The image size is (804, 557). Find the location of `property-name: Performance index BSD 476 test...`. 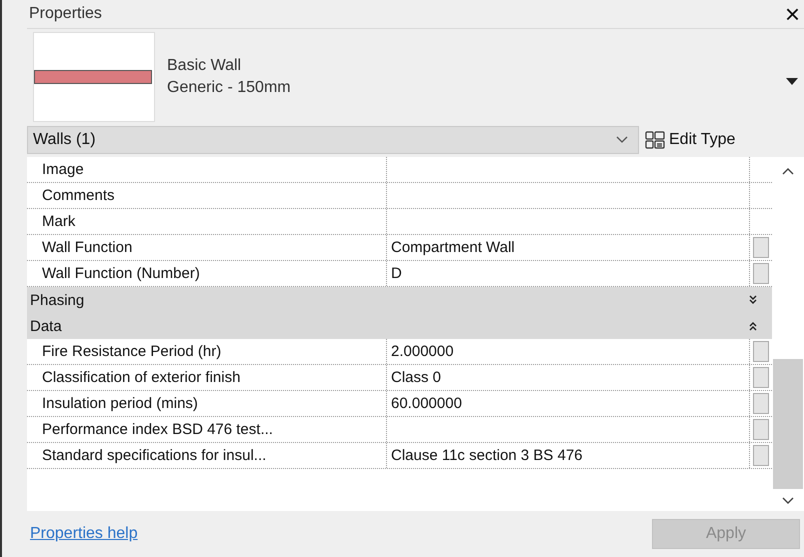

property-name: Performance index BSD 476 test... is located at coordinates (207, 429).